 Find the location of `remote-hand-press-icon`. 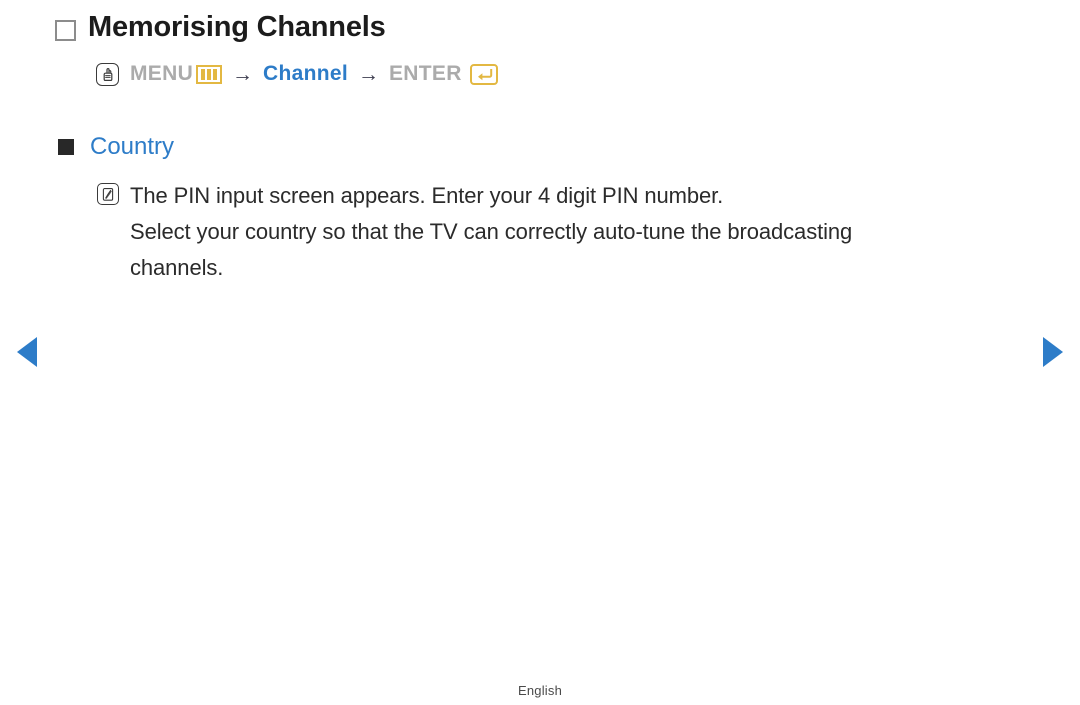

remote-hand-press-icon is located at coordinates (107, 74).